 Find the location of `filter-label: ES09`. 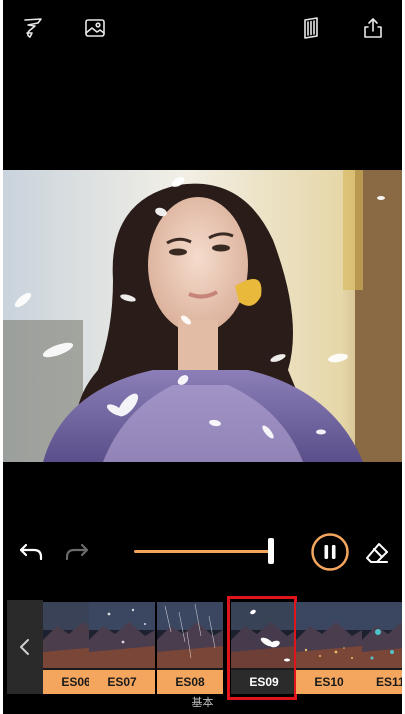

filter-label: ES09 is located at coordinates (264, 682).